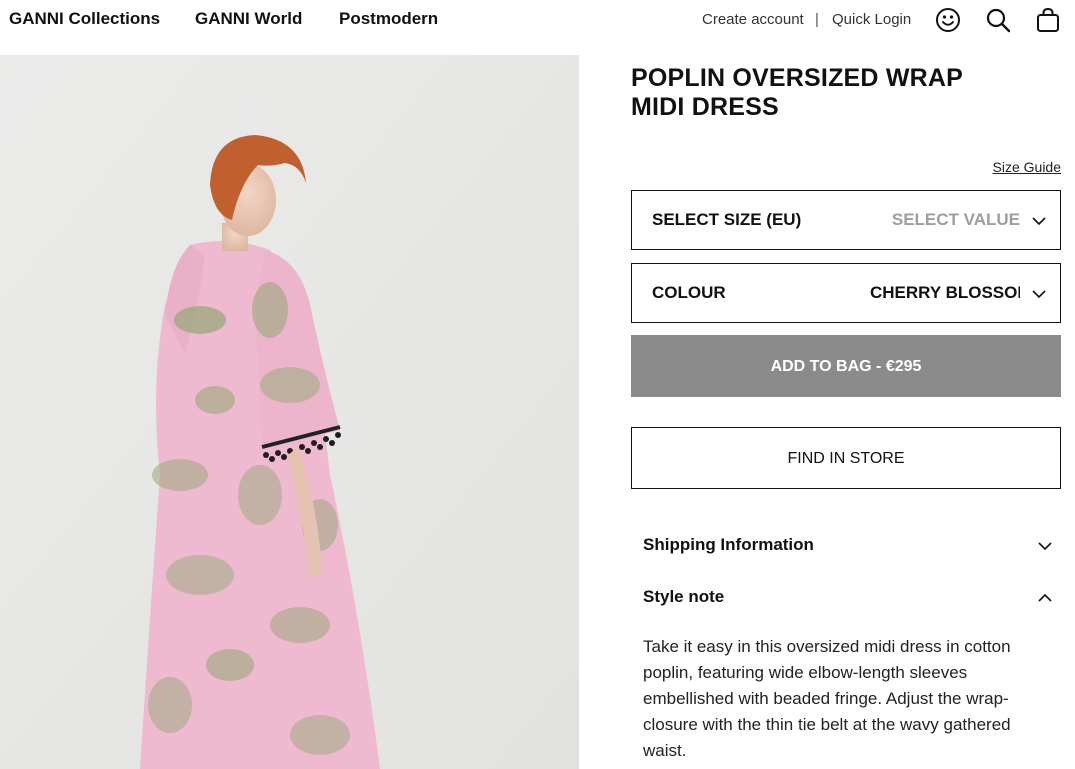 Image resolution: width=1075 pixels, height=769 pixels. I want to click on quick-login-link: Quick Login, so click(871, 19).